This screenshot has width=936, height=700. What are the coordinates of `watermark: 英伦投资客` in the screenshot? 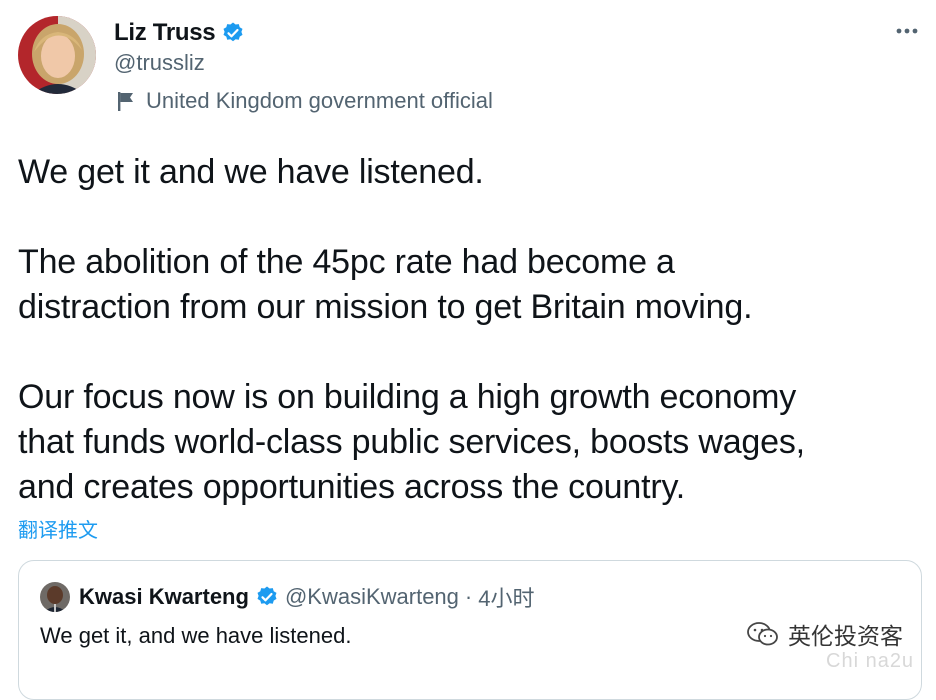 It's located at (824, 634).